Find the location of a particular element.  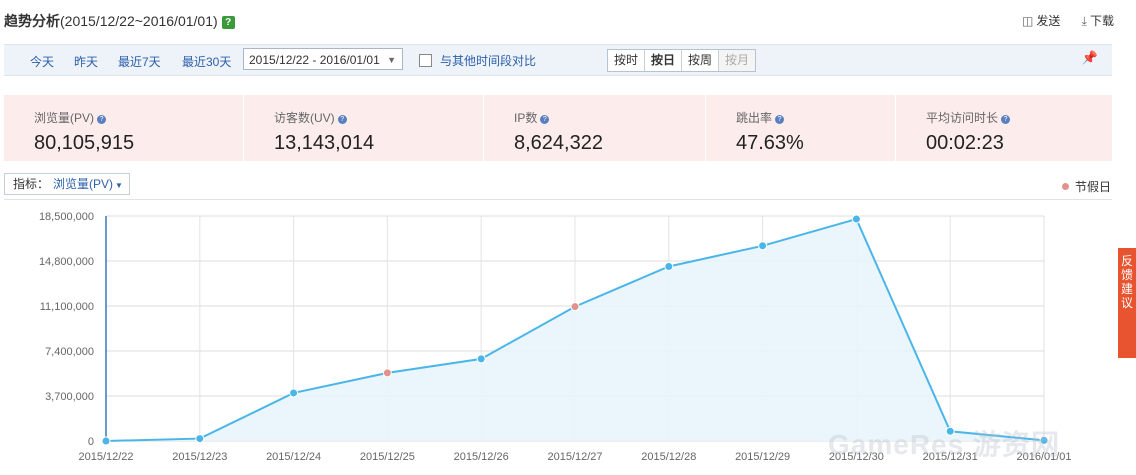

x-tick-label: 2015/12/23 is located at coordinates (199, 457).